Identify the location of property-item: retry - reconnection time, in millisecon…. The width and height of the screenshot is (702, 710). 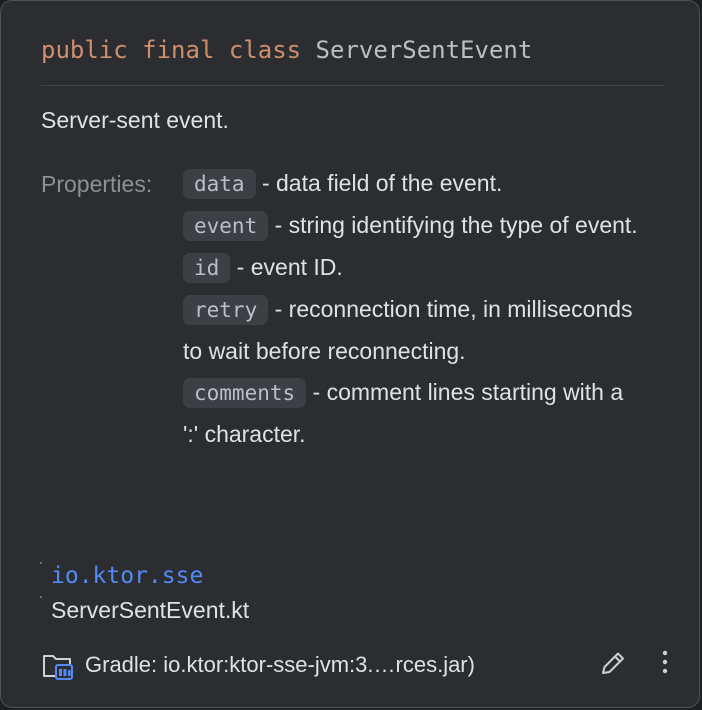
(413, 330).